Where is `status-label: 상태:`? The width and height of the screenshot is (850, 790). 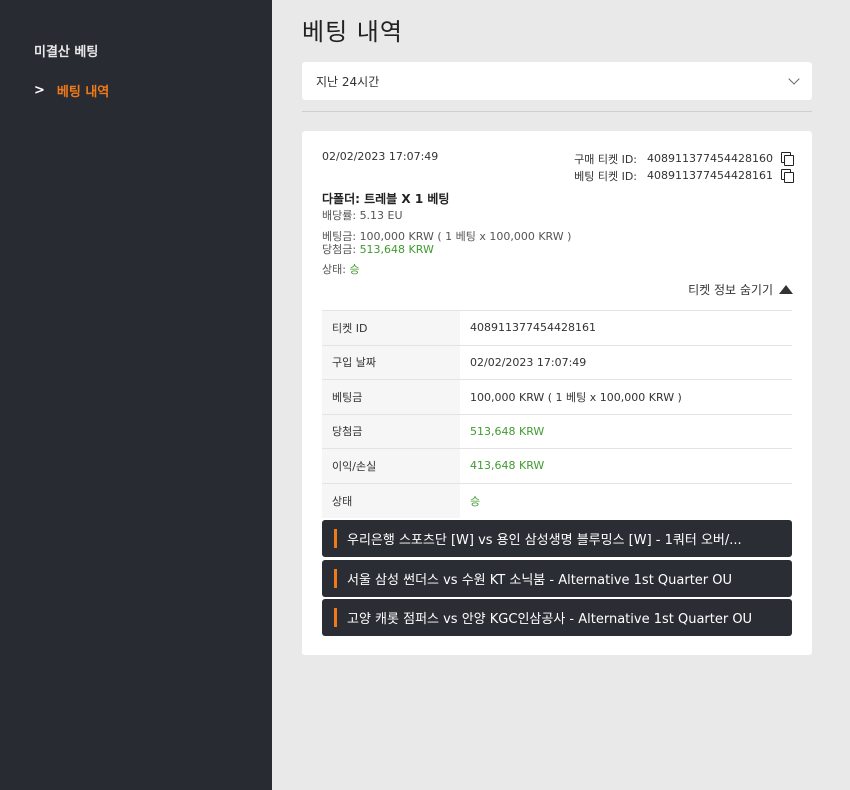
status-label: 상태: is located at coordinates (336, 269).